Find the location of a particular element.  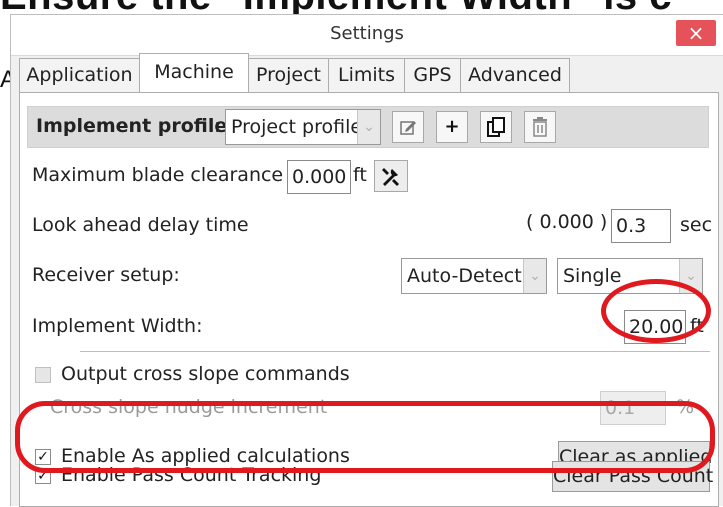

implement-profile-bar: Implement profile : Project profile ⌄ + is located at coordinates (368, 127).